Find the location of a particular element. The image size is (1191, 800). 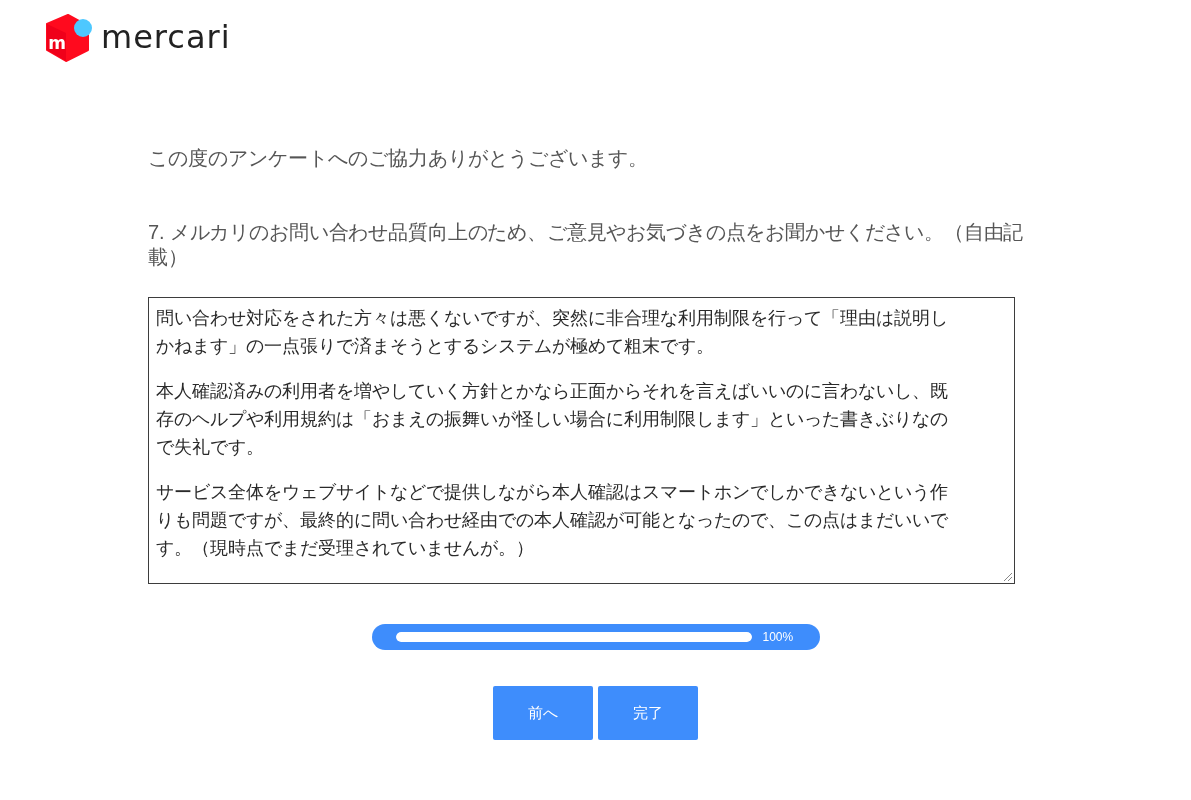

answer-paragraph: 本人確認済みの利用者を増やしていく方針とかなら正面からそれを言えばいいのに言わないし、既存のヘルプや利用規約は「おまえの振舞いが怪しい場合に利用制限します」といった書きぶりなので失礼です。 is located at coordinates (552, 419).